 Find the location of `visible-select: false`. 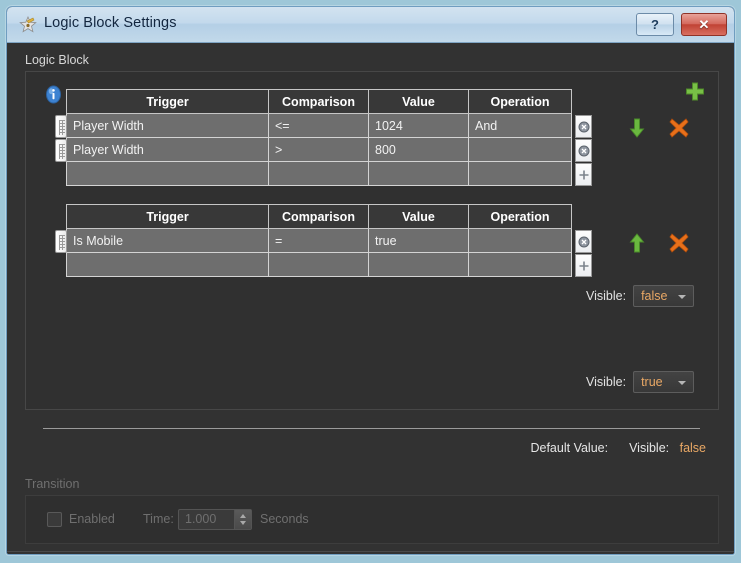

visible-select: false is located at coordinates (664, 296).